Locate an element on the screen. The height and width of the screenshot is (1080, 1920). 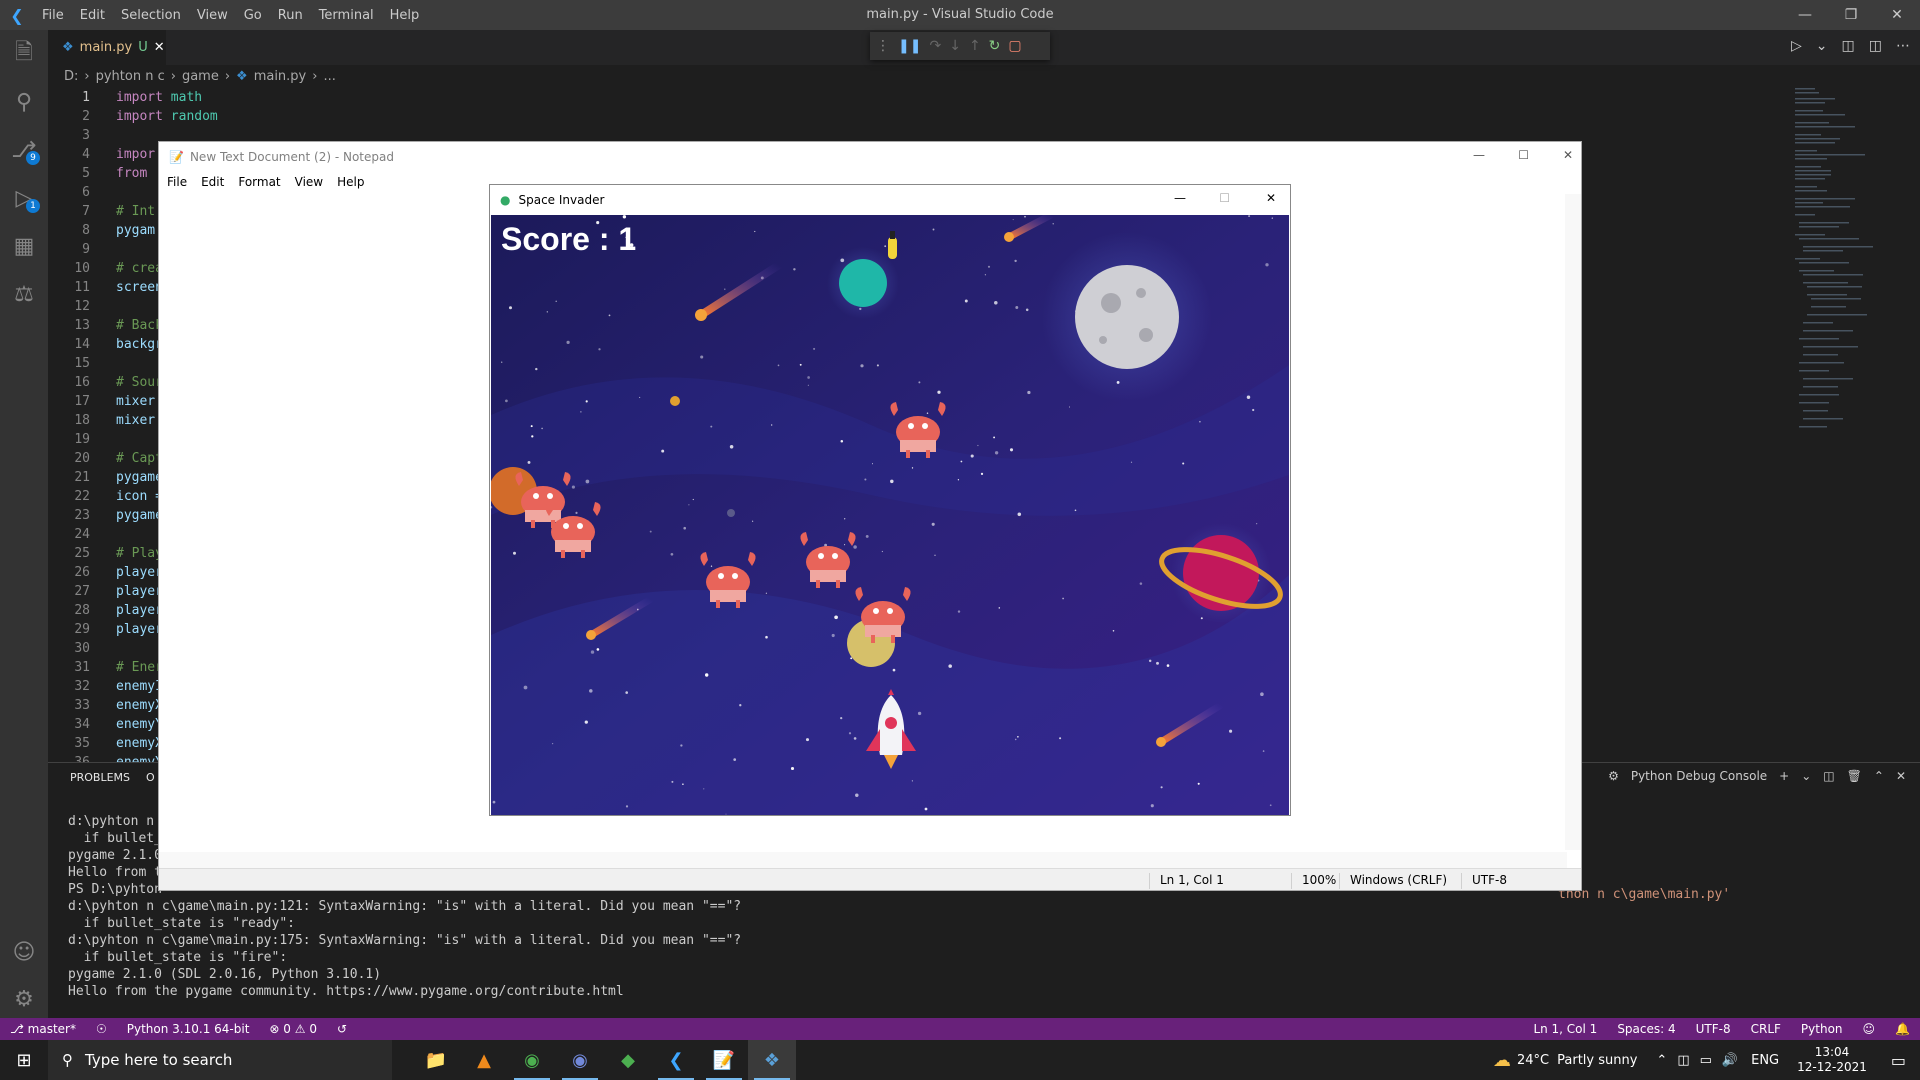
step-over-icon: ↷ is located at coordinates (935, 46).